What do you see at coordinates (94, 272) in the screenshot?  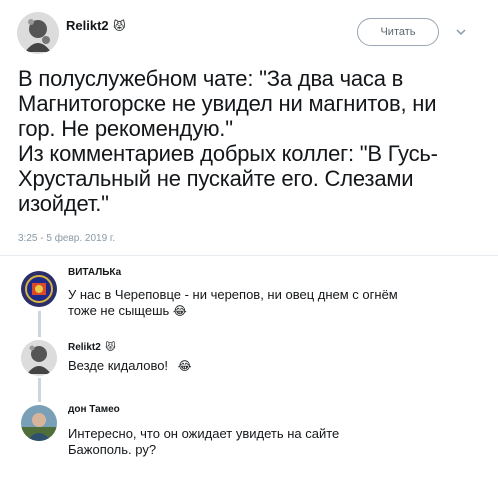 I see `reply-author-name: ВИТАЛЬКа` at bounding box center [94, 272].